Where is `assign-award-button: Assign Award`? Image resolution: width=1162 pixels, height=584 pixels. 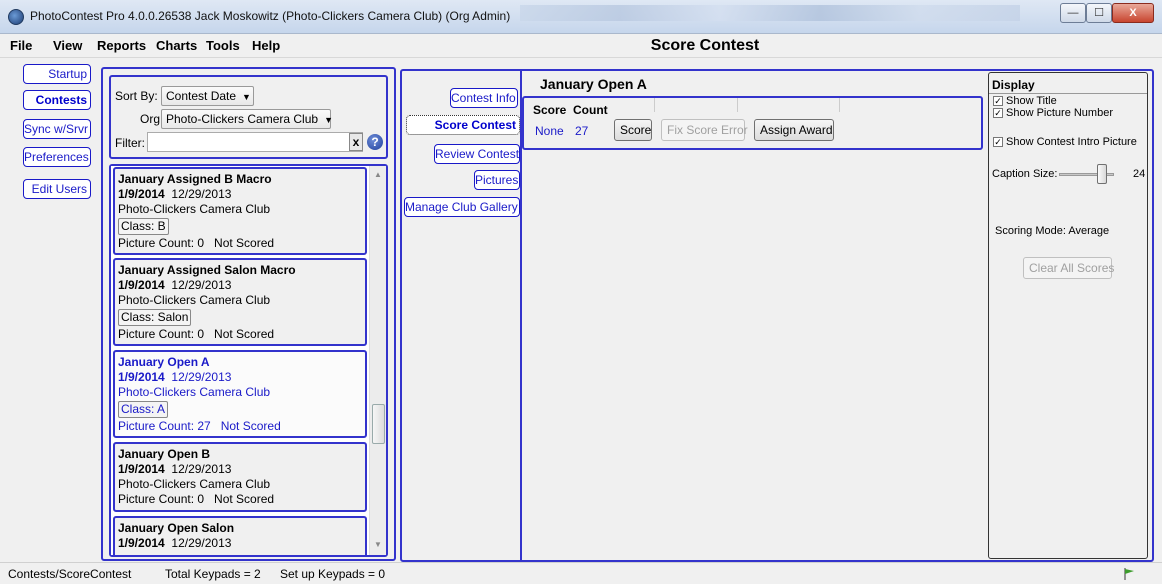 assign-award-button: Assign Award is located at coordinates (794, 130).